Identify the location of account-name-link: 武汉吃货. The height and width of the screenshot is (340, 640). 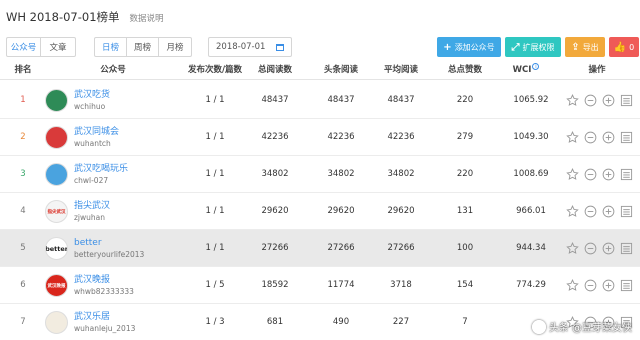
(92, 95).